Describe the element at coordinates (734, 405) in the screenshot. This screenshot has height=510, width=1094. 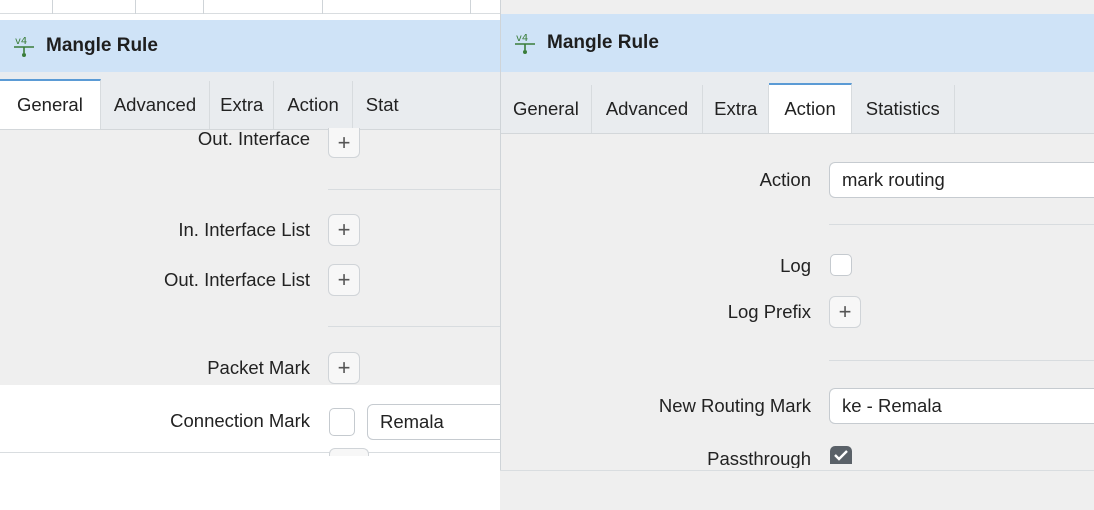
I see `new-routing-mark-label: New Routing Mark` at that location.